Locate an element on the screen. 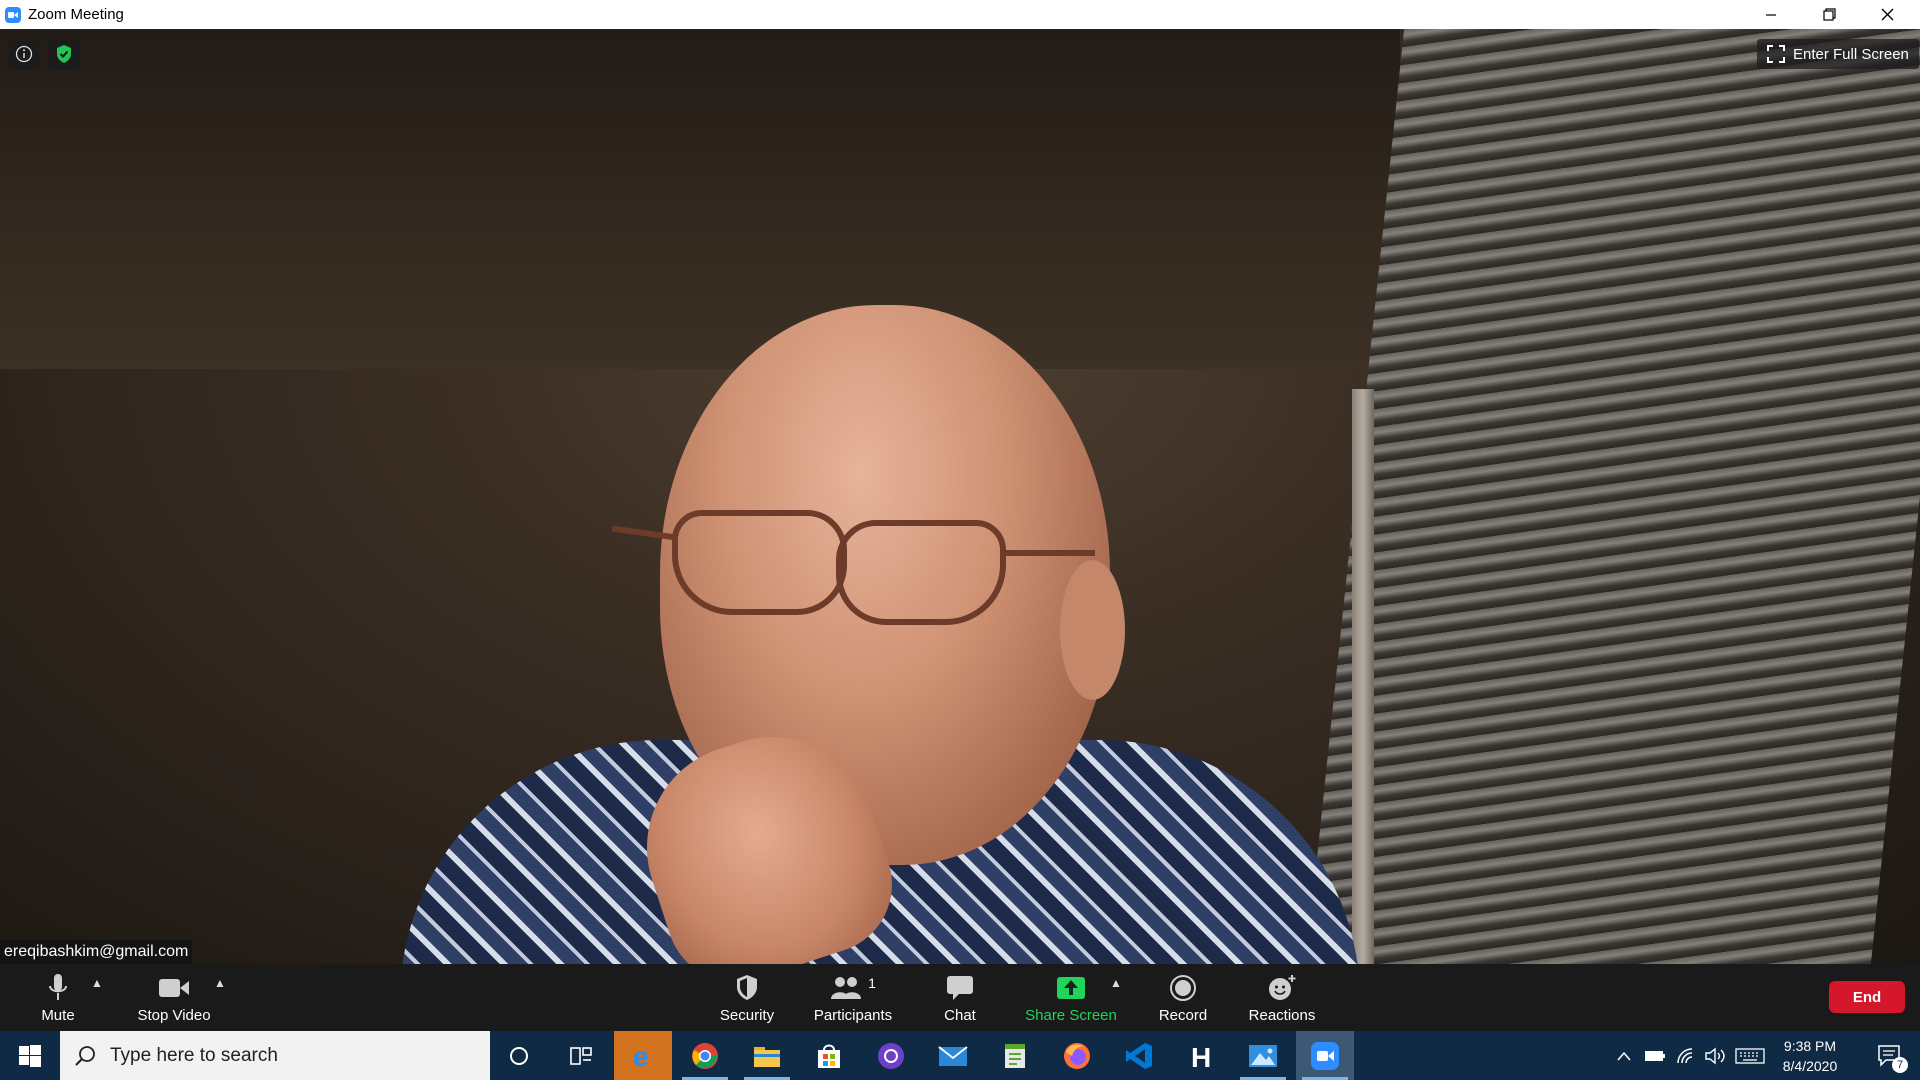 Image resolution: width=1920 pixels, height=1080 pixels. record-label: Record is located at coordinates (1183, 1015).